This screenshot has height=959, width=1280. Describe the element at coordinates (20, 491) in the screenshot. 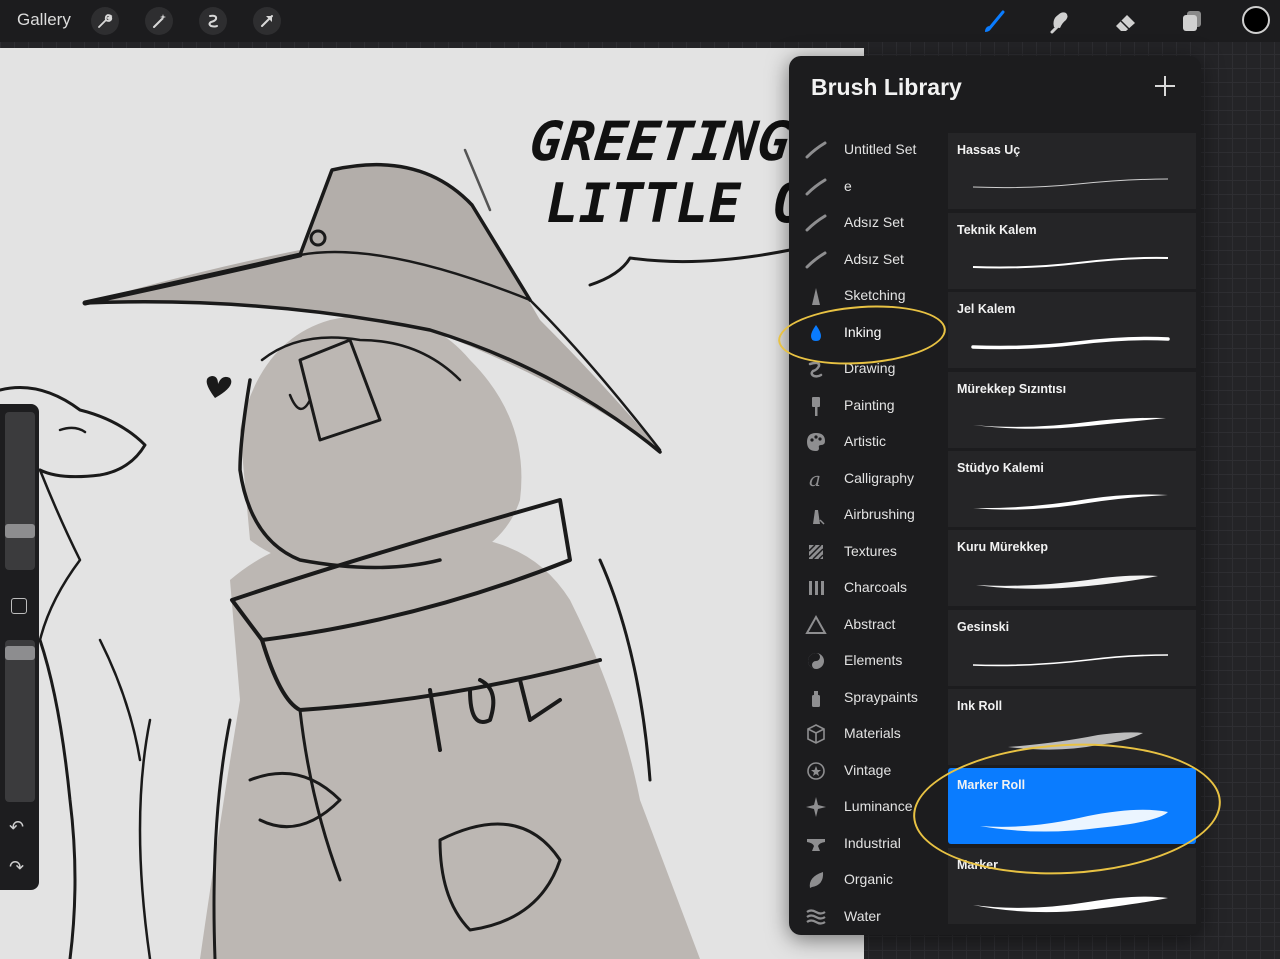

I see `brush-size-slider` at that location.